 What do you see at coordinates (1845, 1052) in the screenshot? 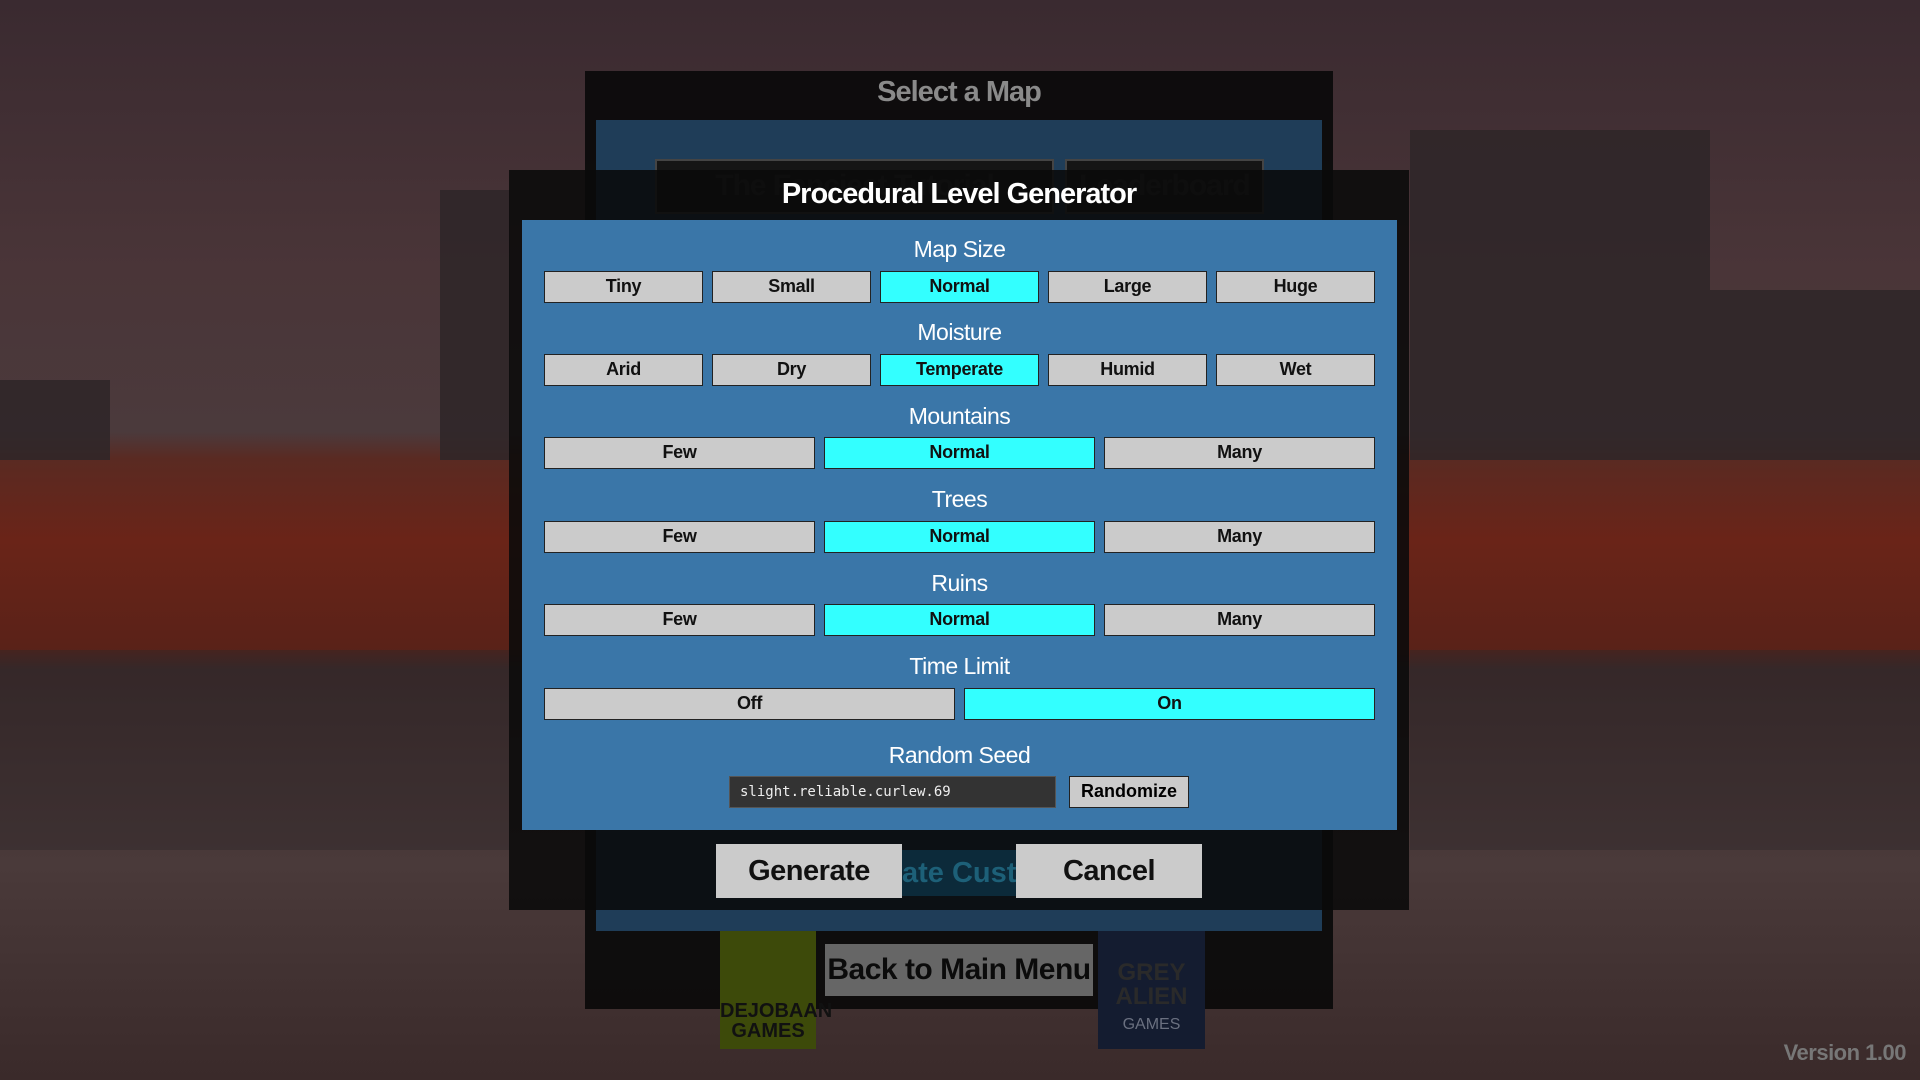
I see `version-label: Version 1.00` at bounding box center [1845, 1052].